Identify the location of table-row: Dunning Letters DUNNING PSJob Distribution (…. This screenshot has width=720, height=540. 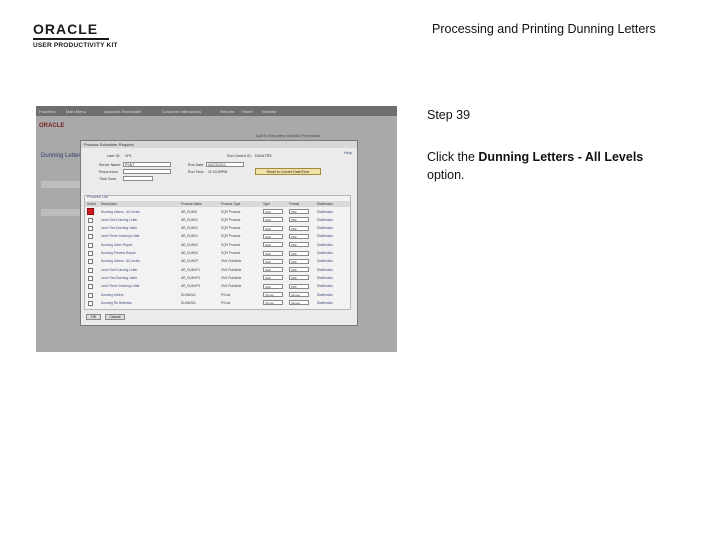
(217, 295).